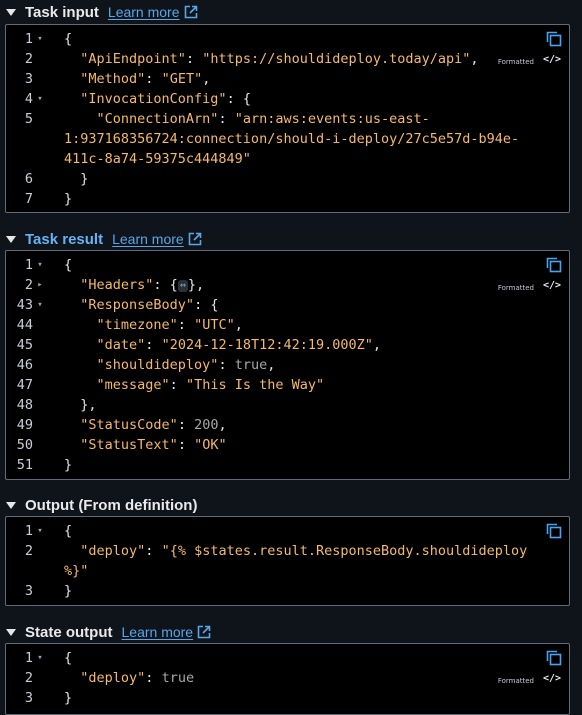 The width and height of the screenshot is (582, 715). I want to click on code-token: "timezone", so click(137, 325).